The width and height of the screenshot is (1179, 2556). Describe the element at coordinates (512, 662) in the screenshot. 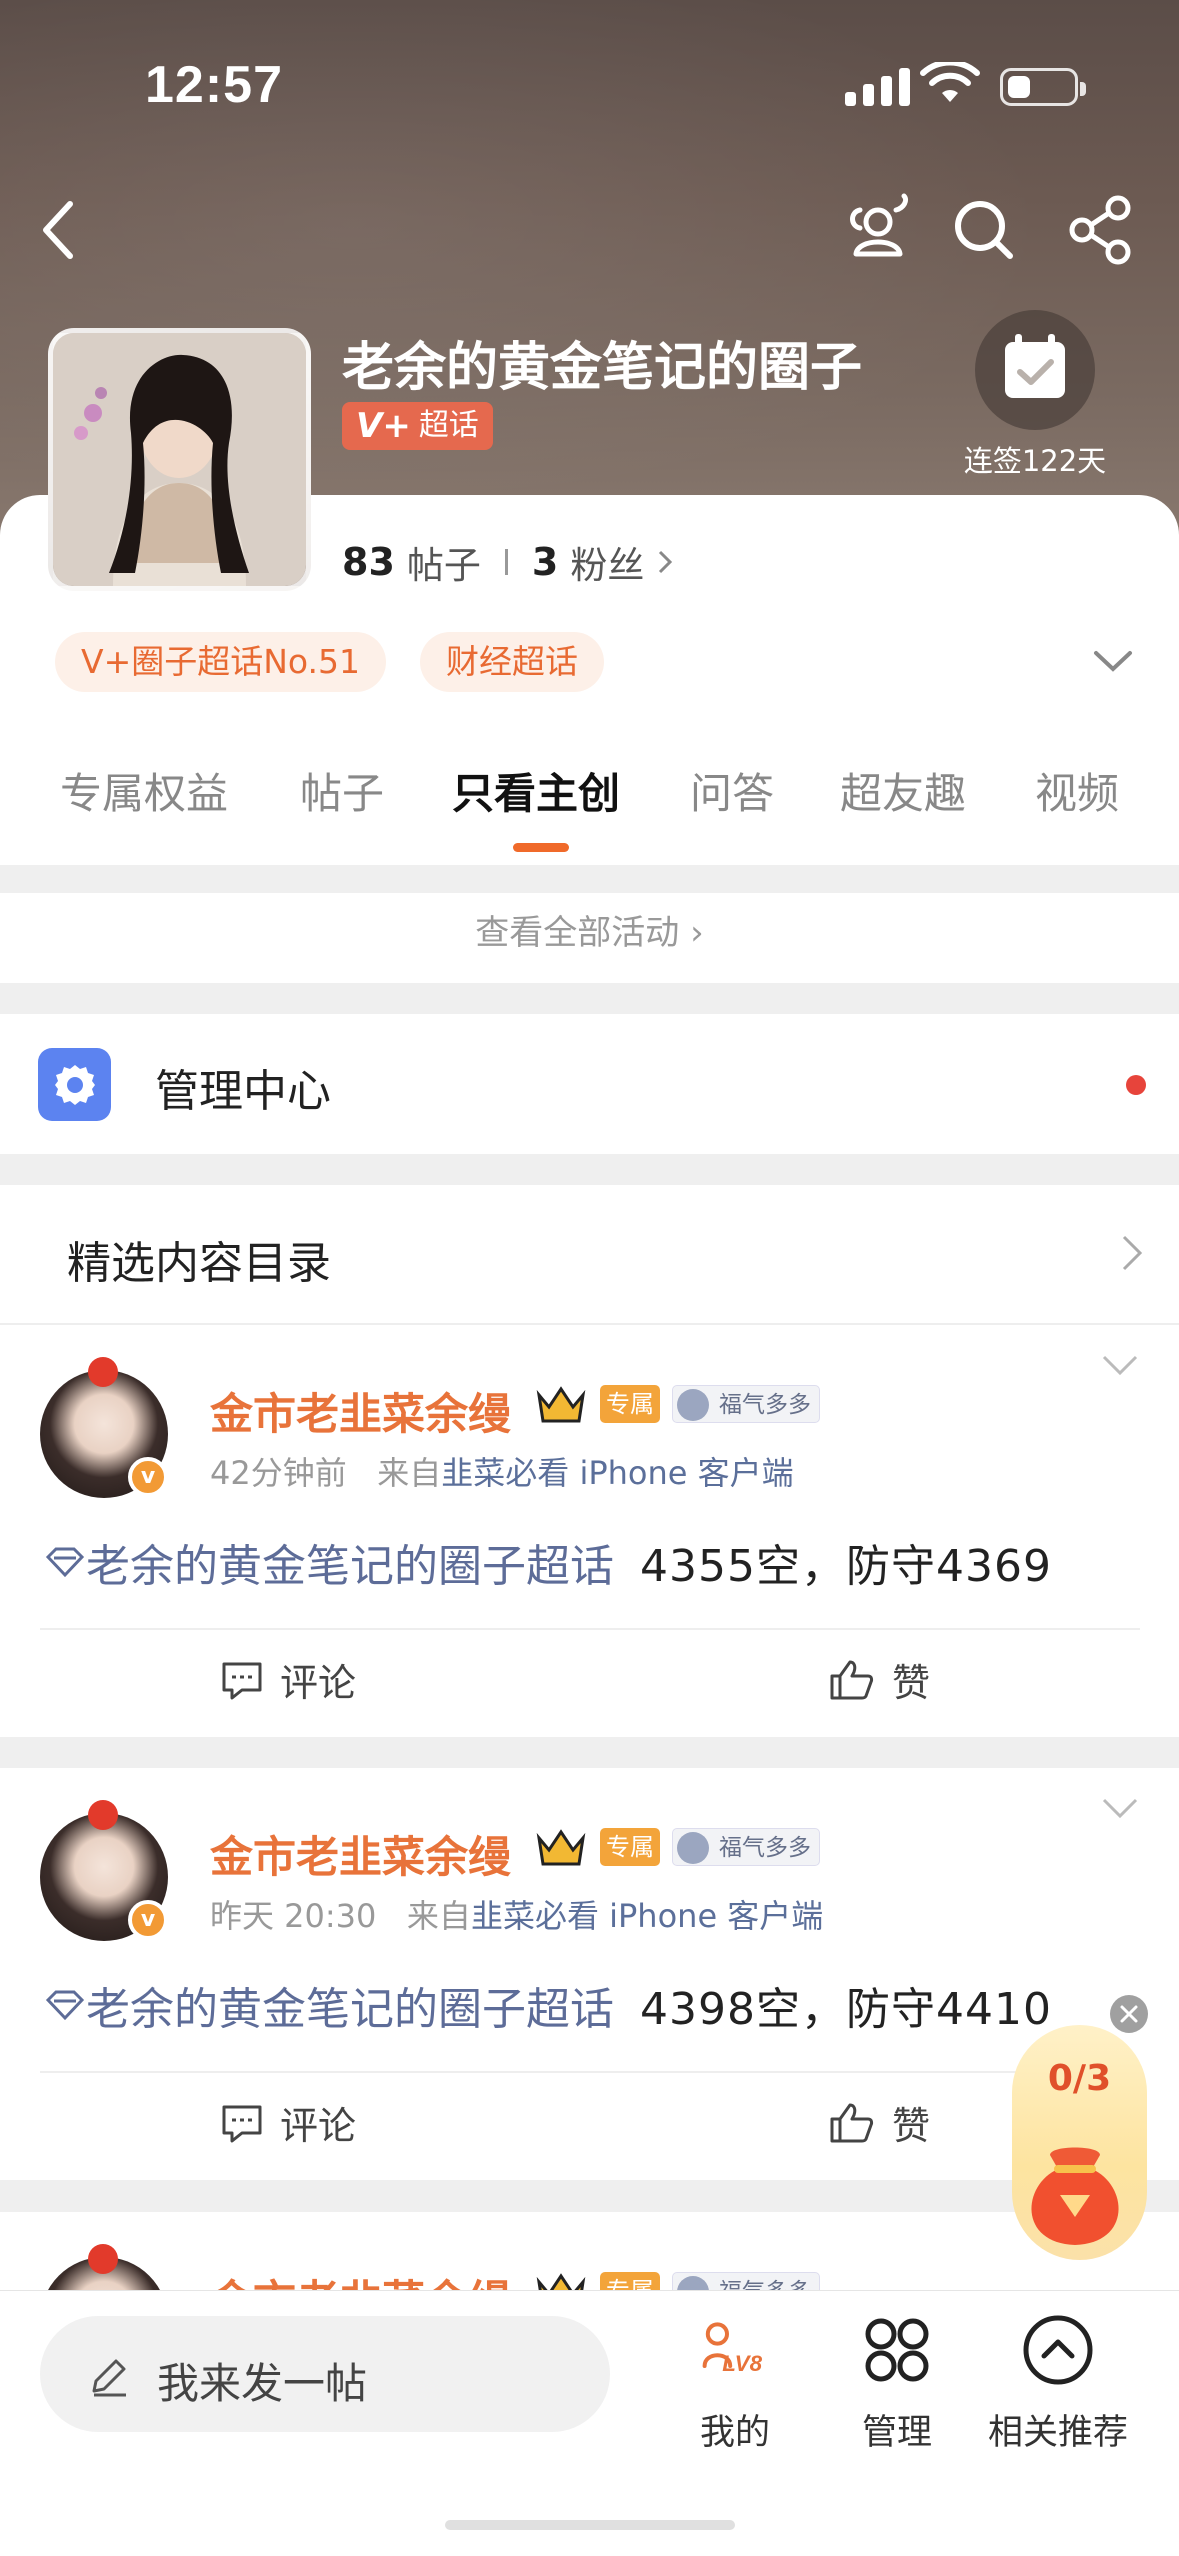

I see `chip-finance: 财经超话` at that location.